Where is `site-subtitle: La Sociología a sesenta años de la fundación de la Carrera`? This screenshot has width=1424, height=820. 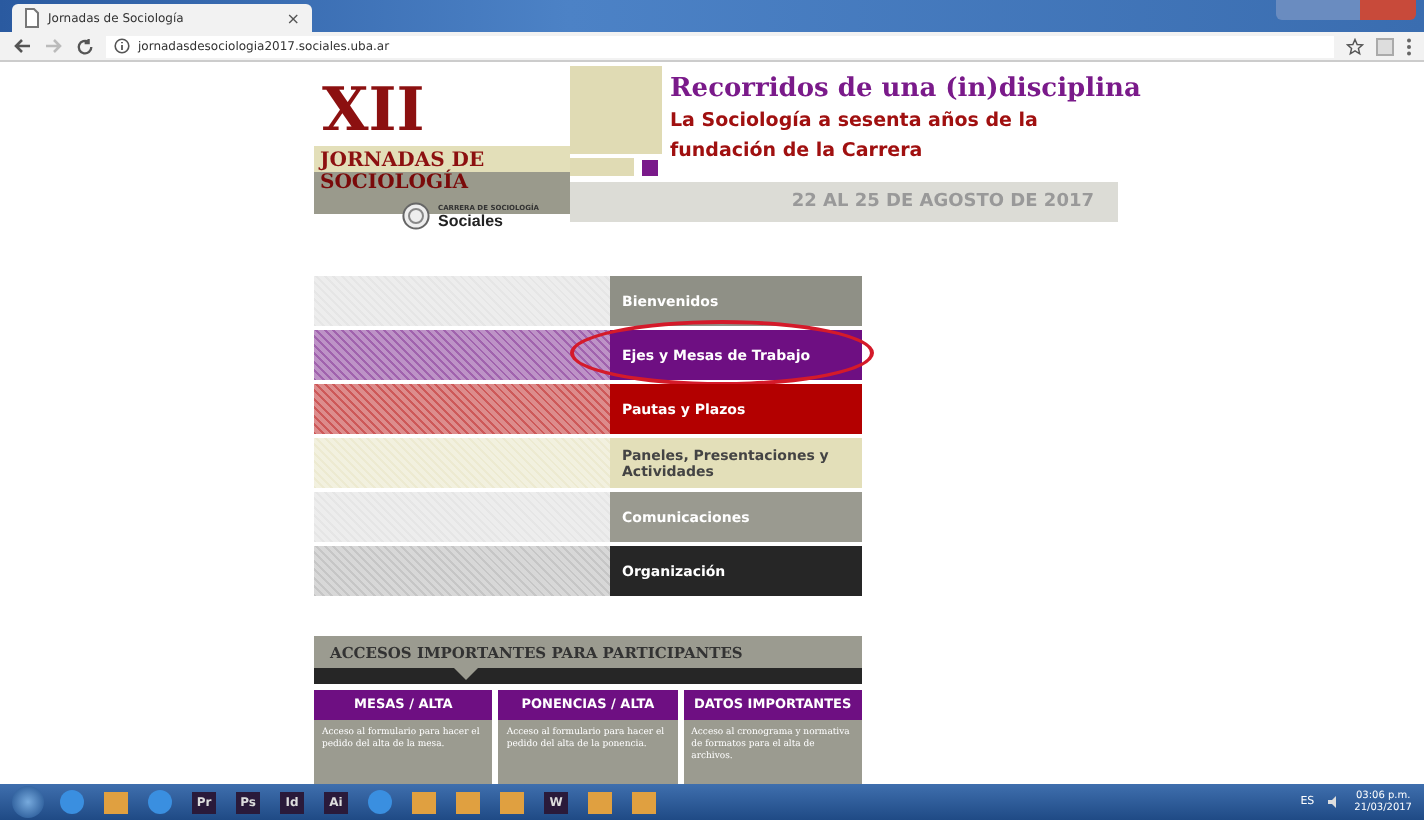
site-subtitle: La Sociología a sesenta años de la fundación de la Carrera is located at coordinates (855, 137).